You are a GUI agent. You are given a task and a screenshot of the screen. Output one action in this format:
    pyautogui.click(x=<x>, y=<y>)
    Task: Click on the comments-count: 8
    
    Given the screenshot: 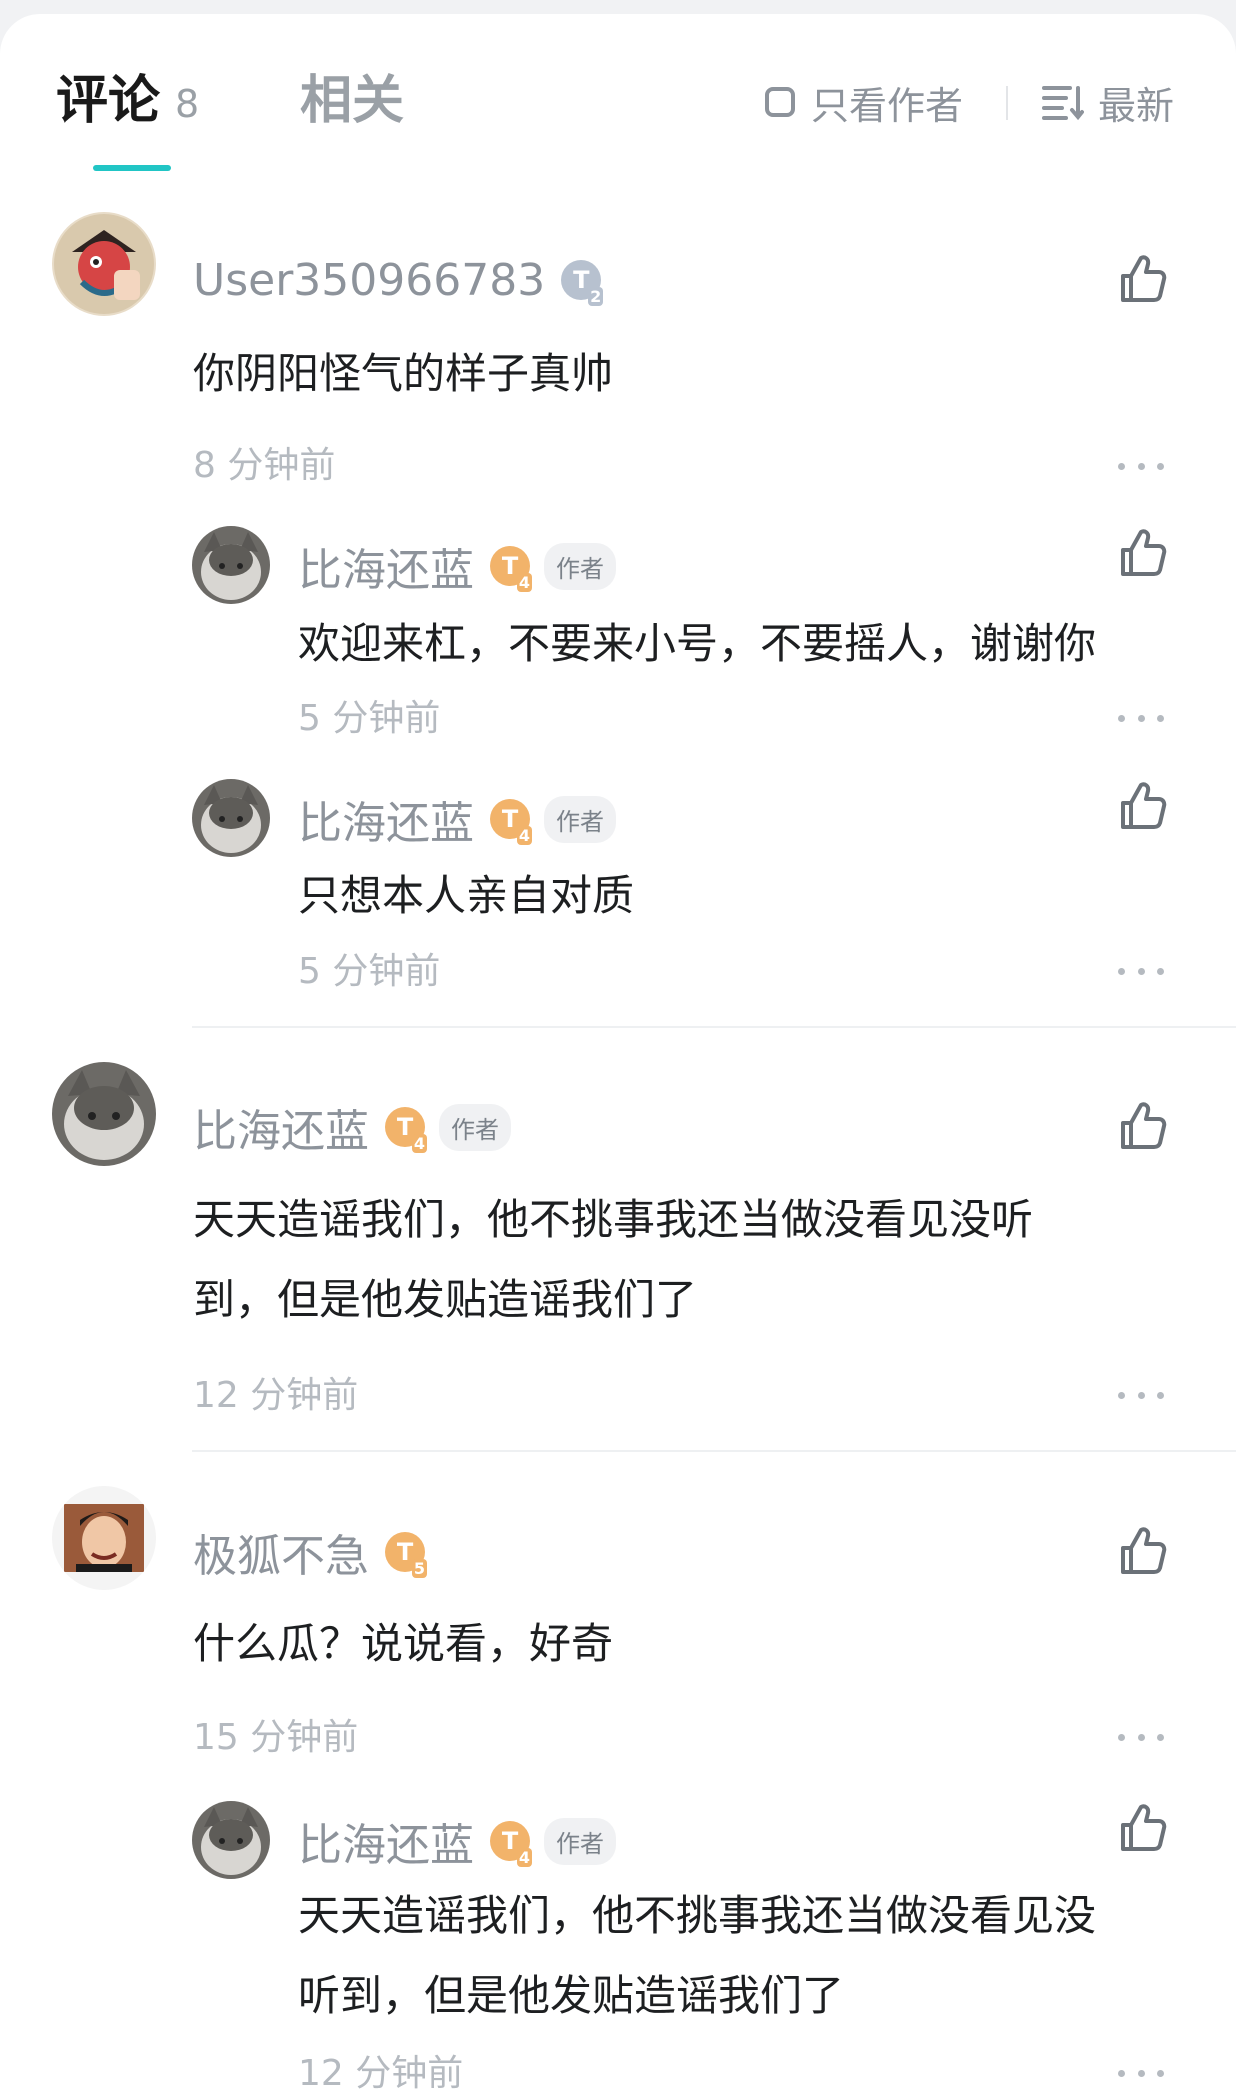 What is the action you would take?
    pyautogui.click(x=187, y=104)
    